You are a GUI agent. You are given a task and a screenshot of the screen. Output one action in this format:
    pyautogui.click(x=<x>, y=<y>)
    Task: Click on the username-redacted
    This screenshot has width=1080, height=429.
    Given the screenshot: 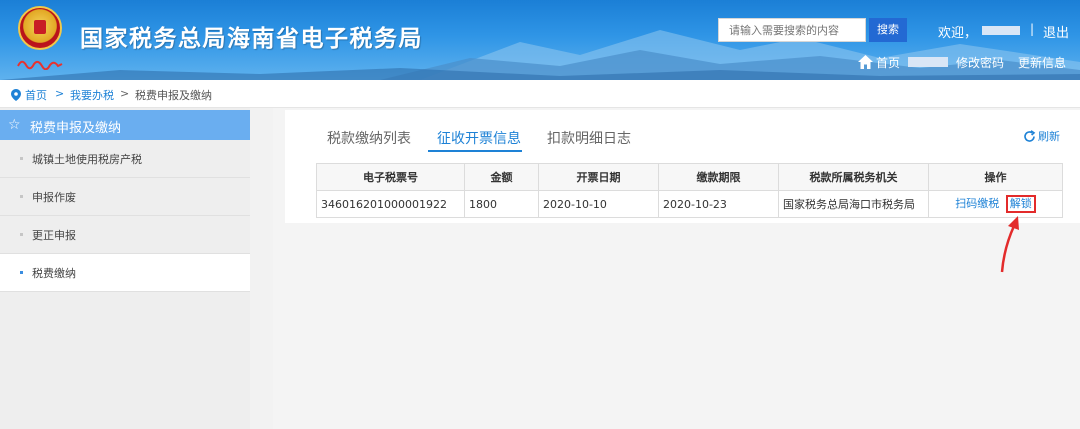 What is the action you would take?
    pyautogui.click(x=1001, y=30)
    